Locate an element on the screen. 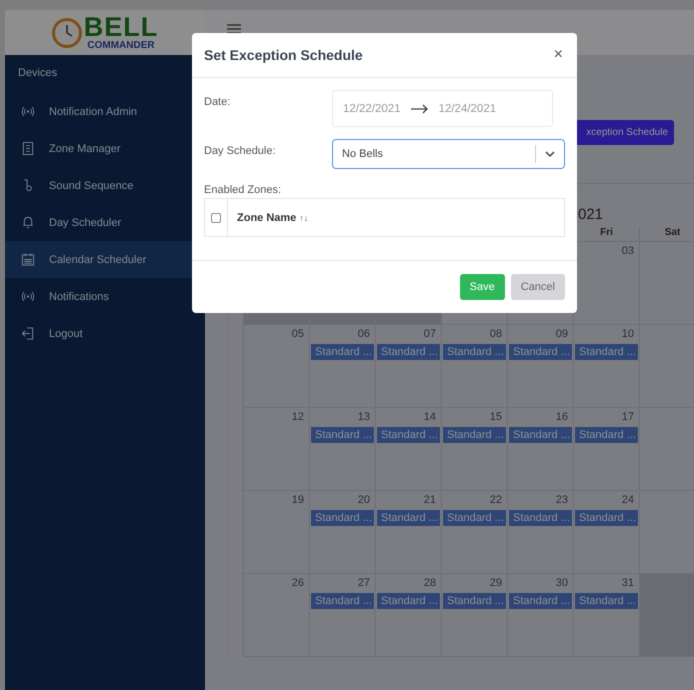 This screenshot has height=690, width=694. day-number: 22 is located at coordinates (496, 501).